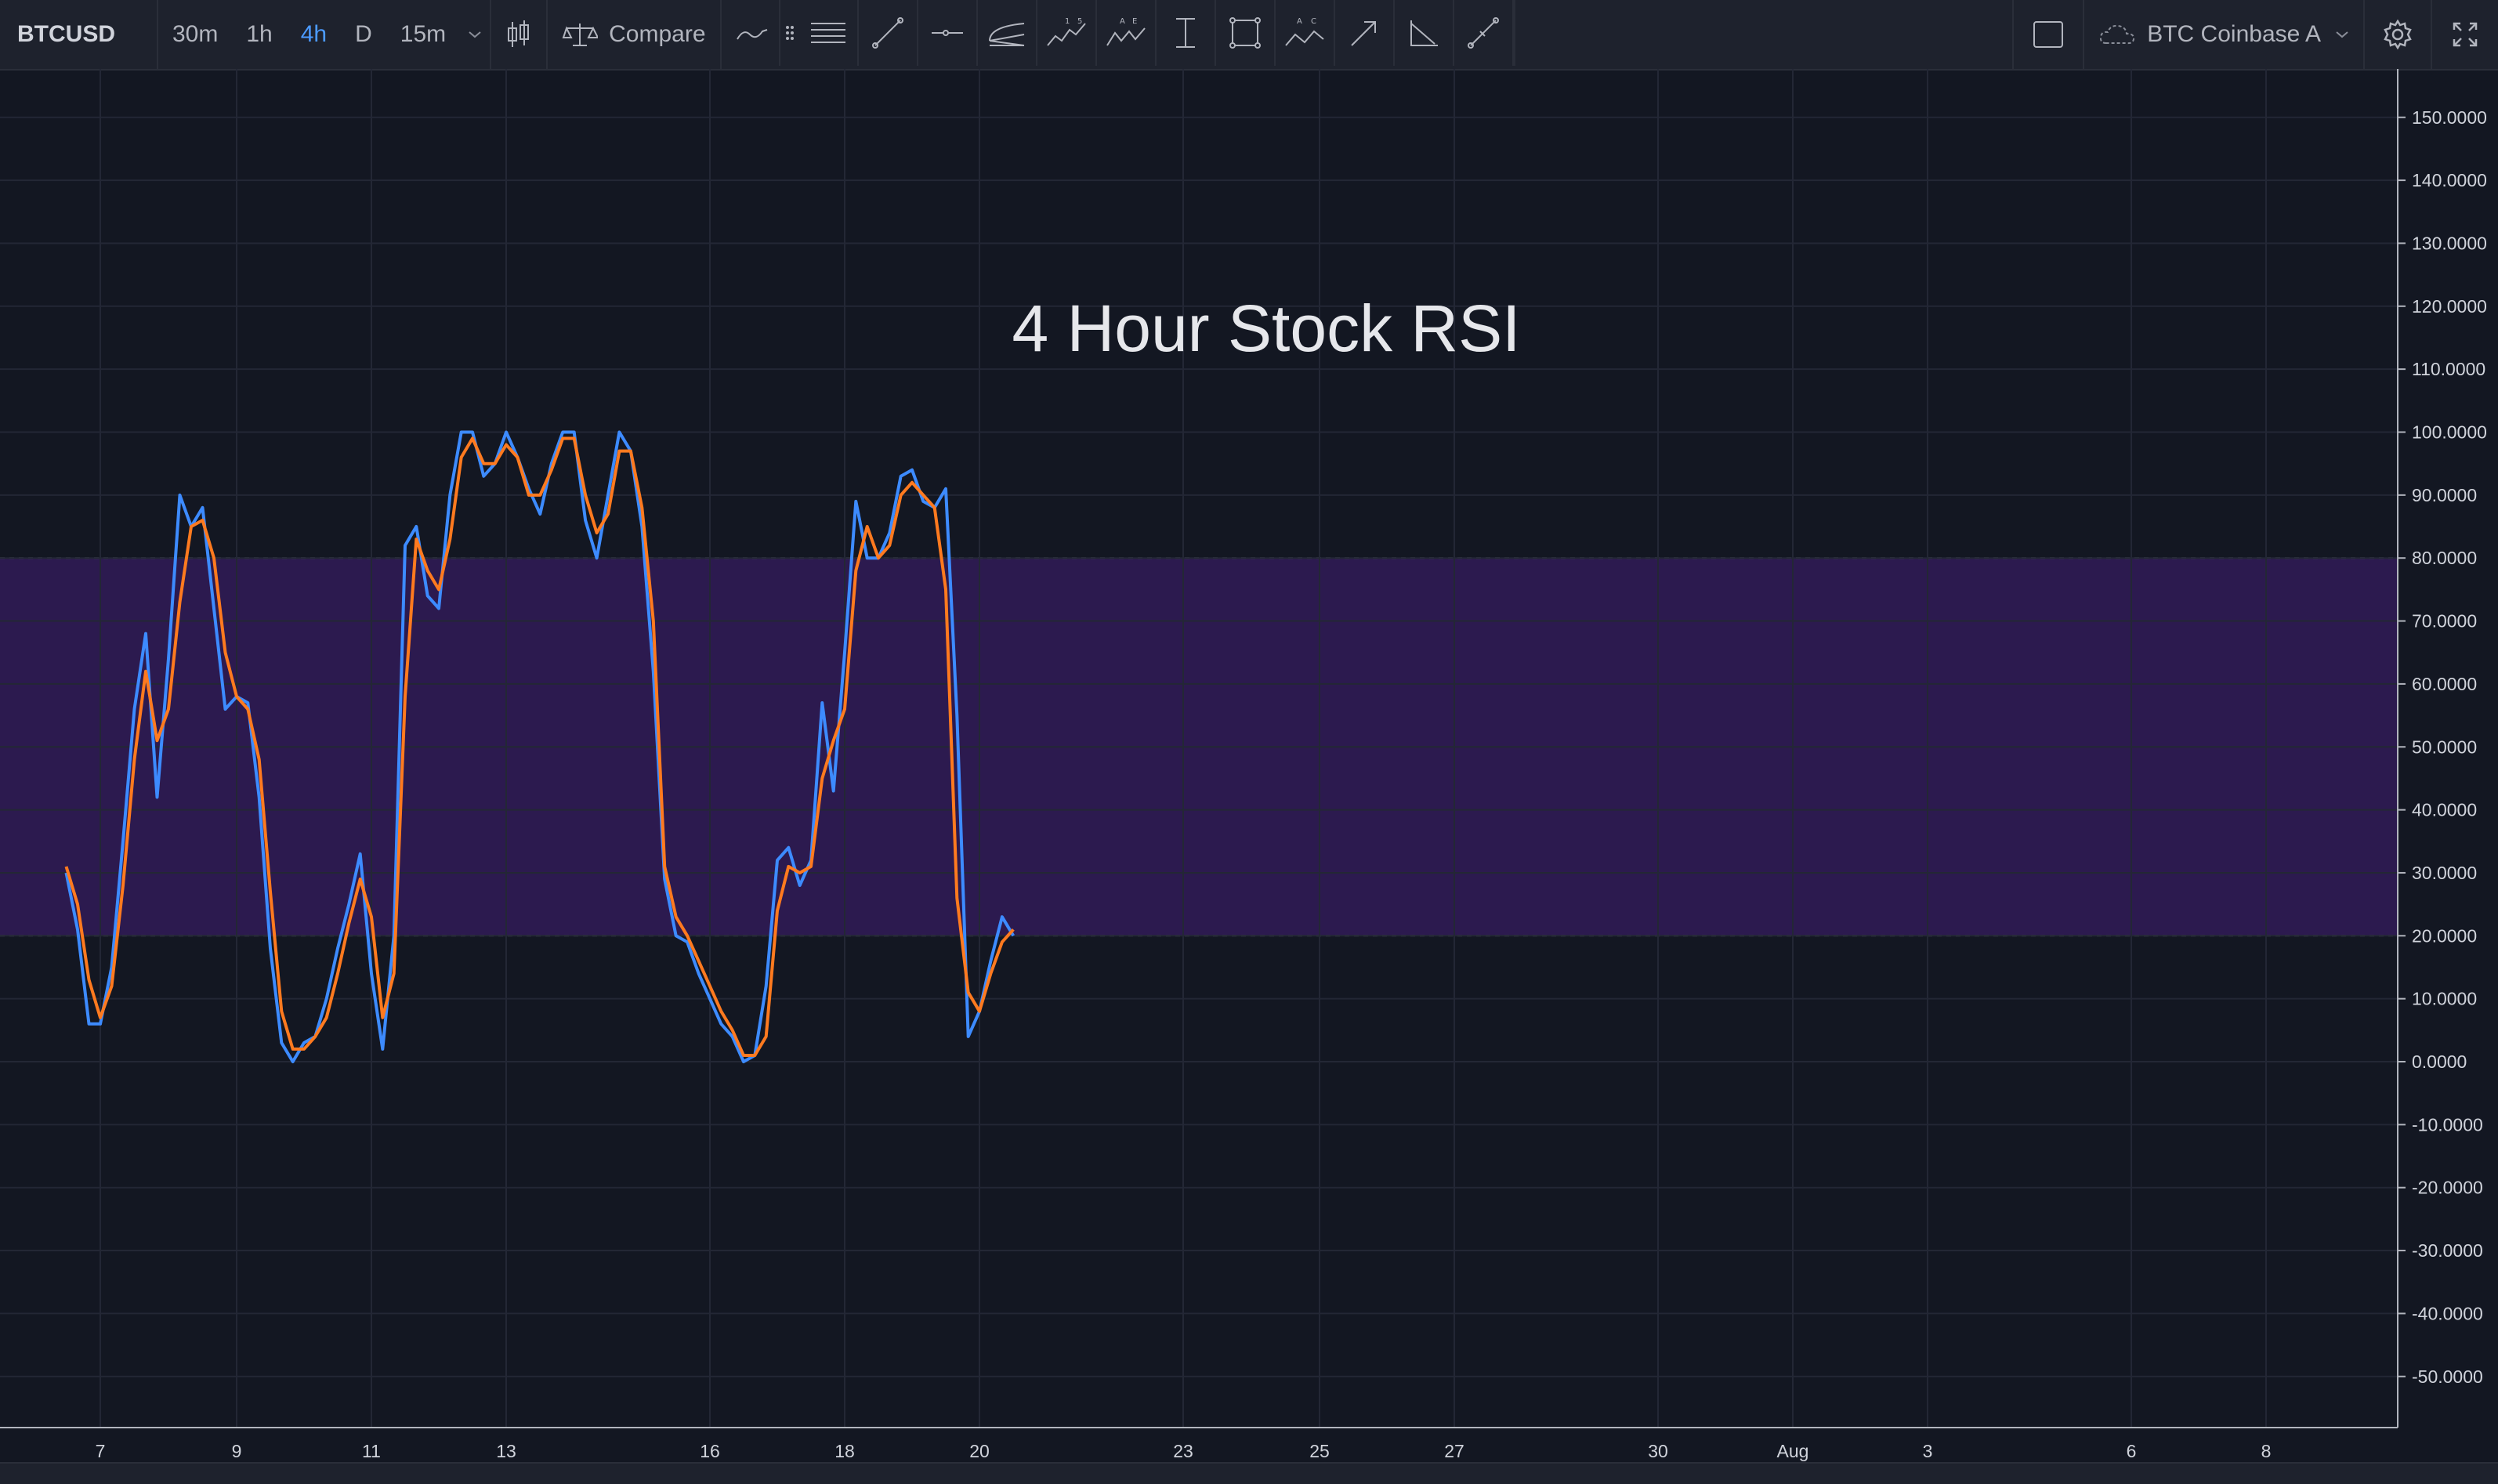  Describe the element at coordinates (1424, 33) in the screenshot. I see `angle-icon` at that location.